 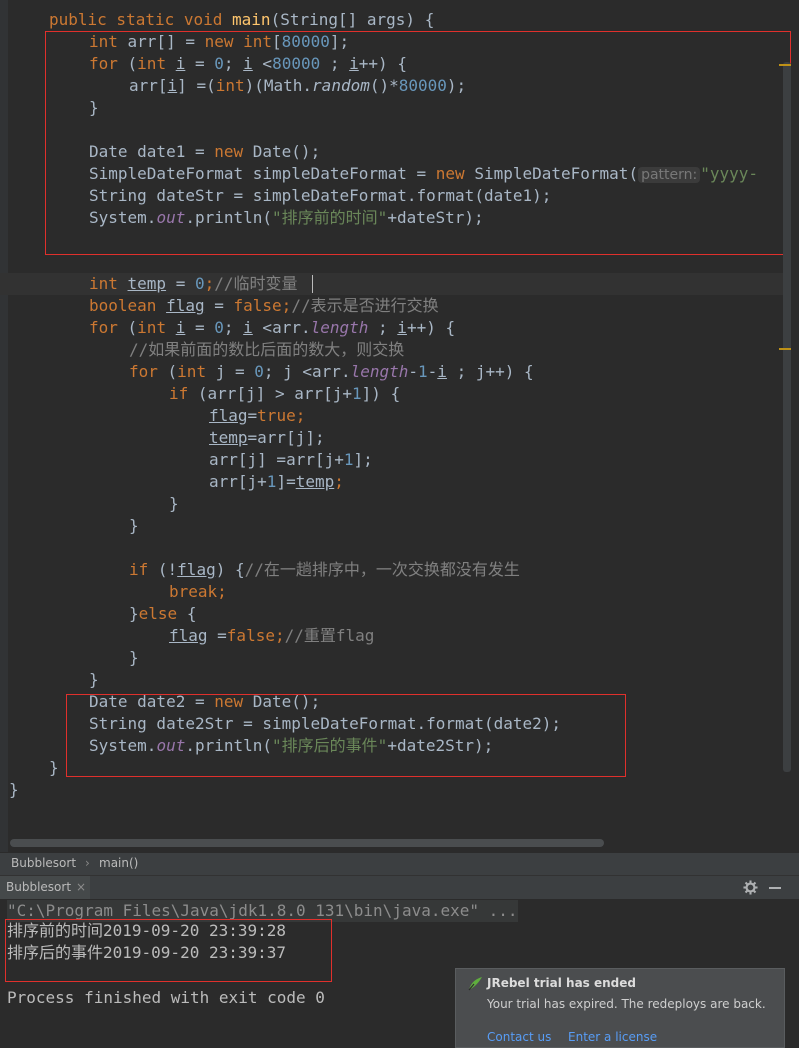 I want to click on jrebel-icon, so click(x=475, y=984).